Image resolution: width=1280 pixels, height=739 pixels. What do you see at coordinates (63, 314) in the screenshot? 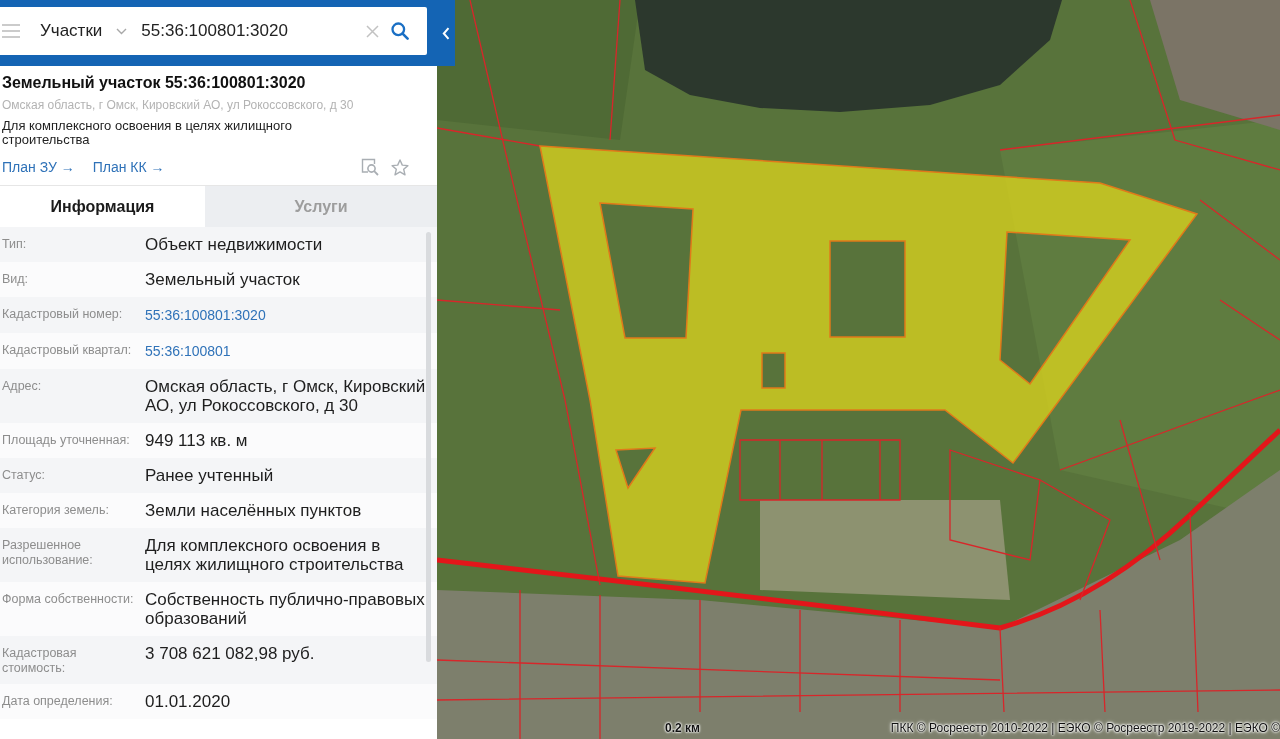
I see `field-label: Кадастровый номер:` at bounding box center [63, 314].